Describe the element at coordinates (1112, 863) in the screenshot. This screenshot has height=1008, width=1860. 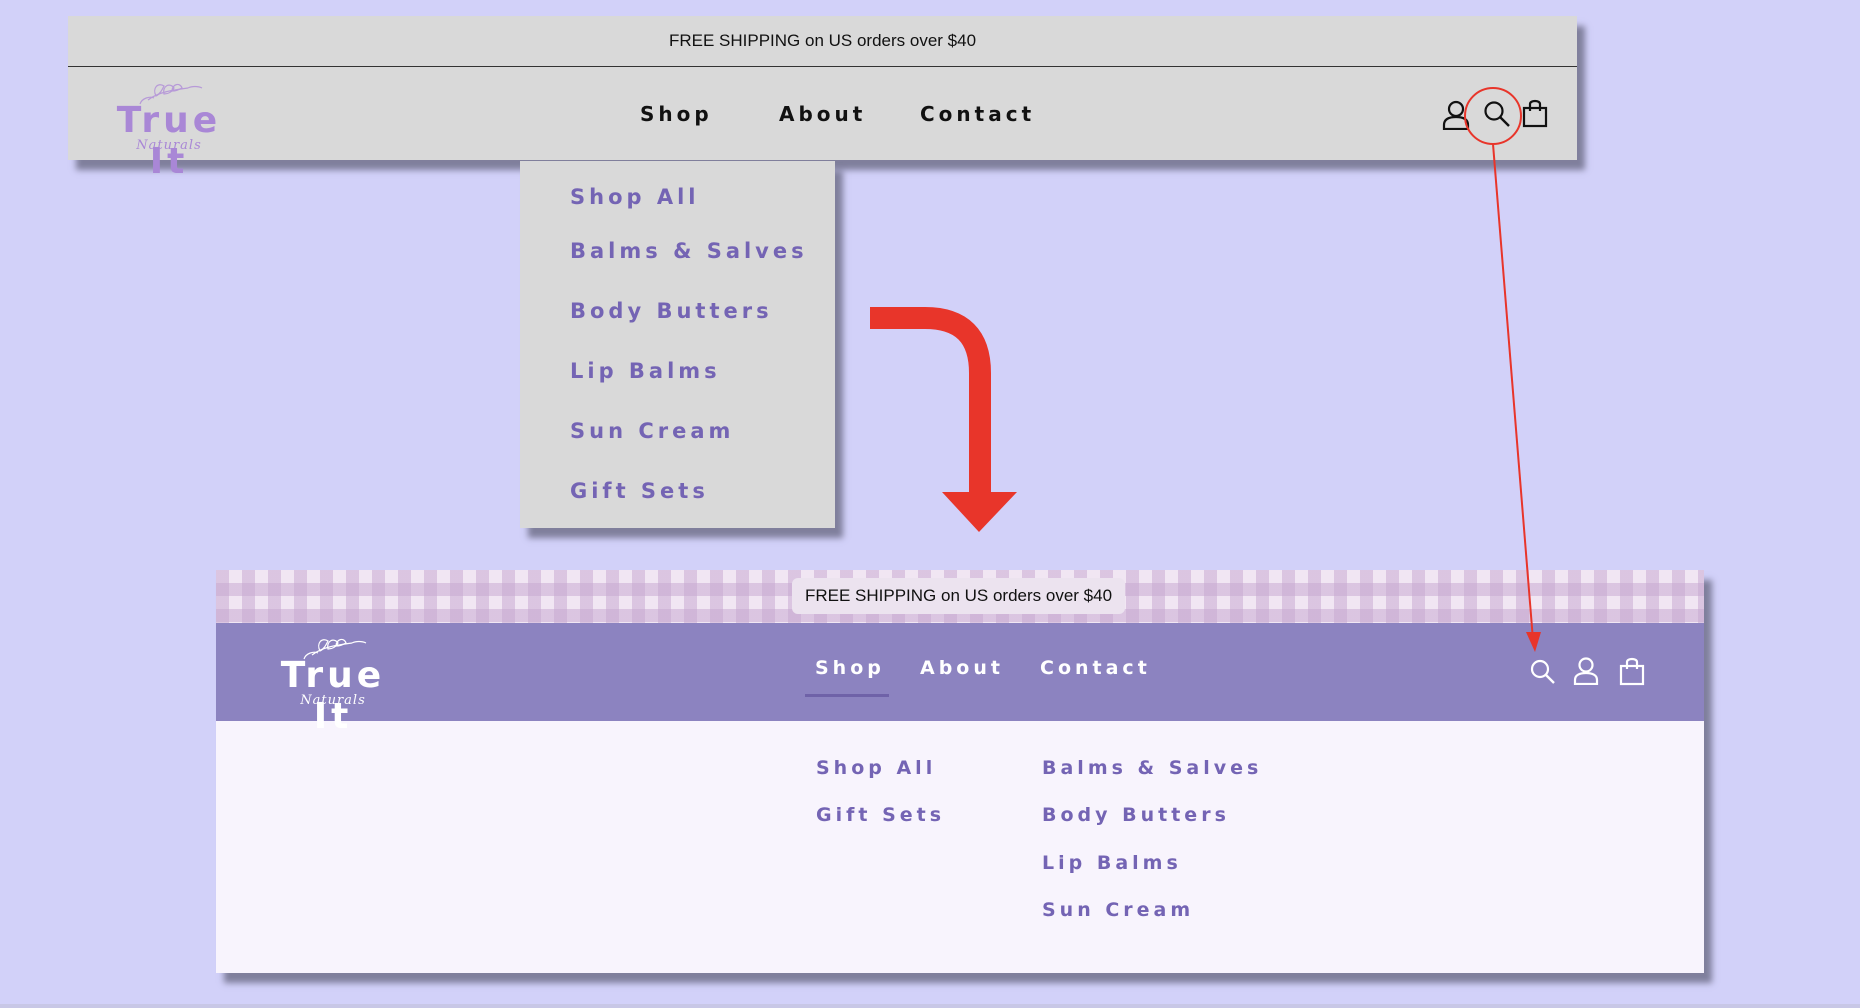
I see `mega-menu-item: Lip Balms` at that location.